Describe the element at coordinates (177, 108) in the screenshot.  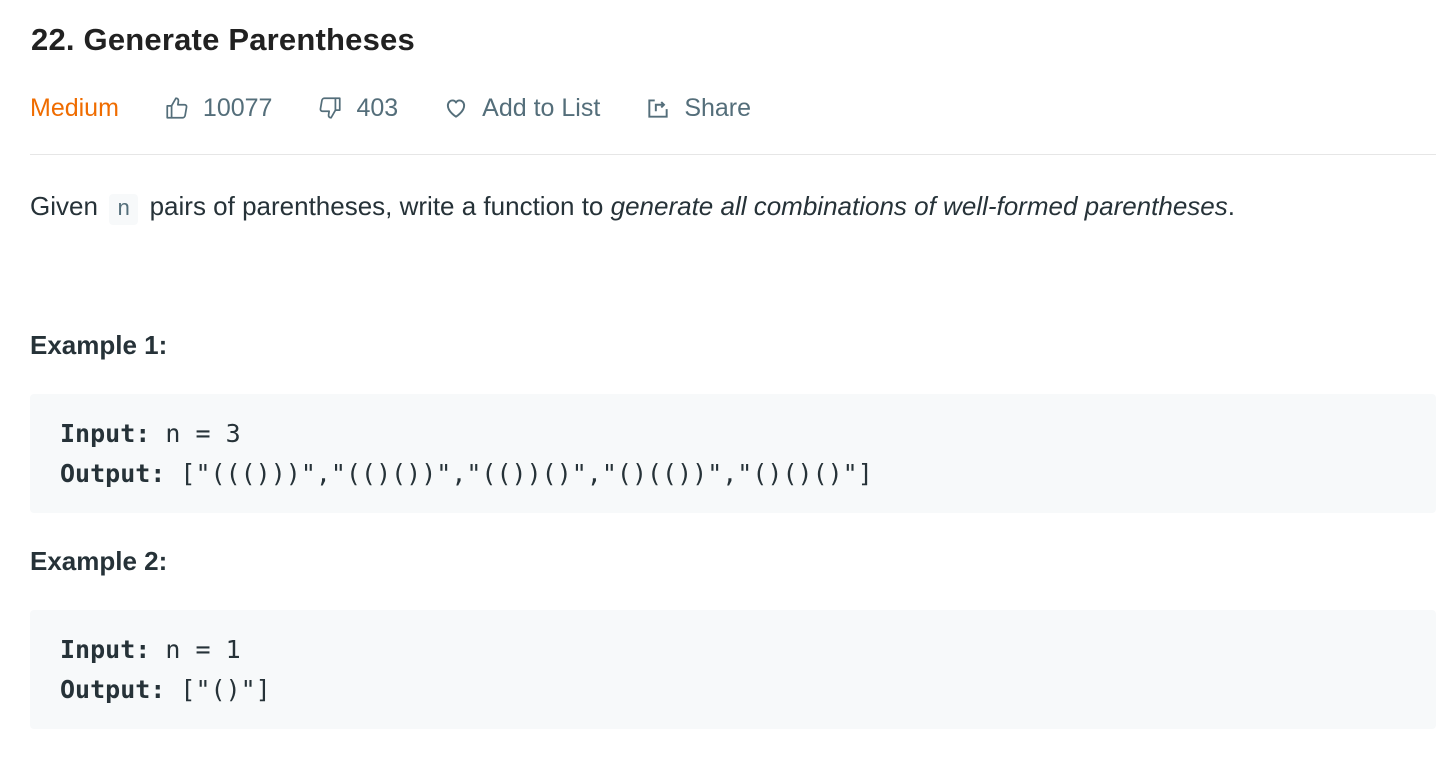
I see `thumbs-up-icon` at that location.